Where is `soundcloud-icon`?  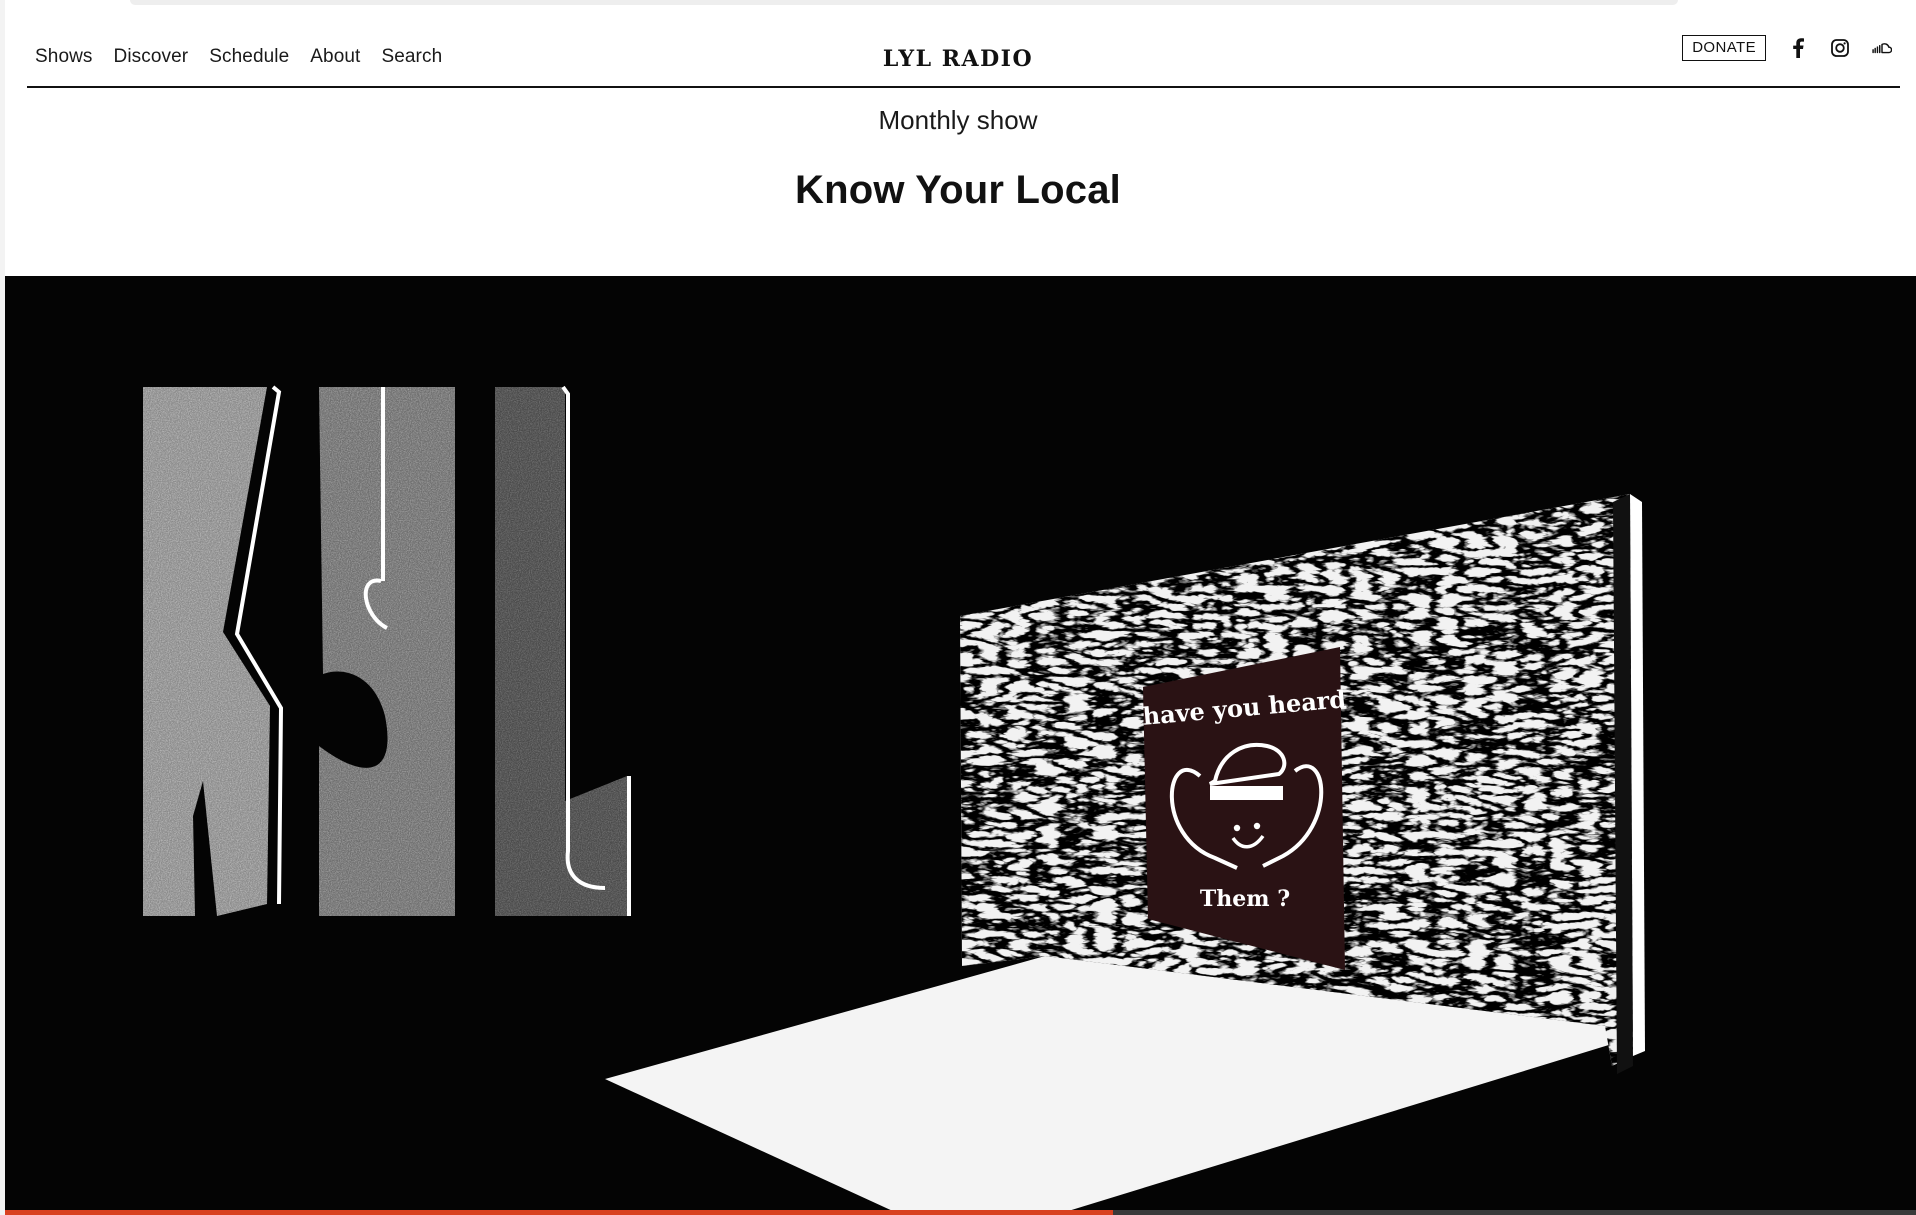
soundcloud-icon is located at coordinates (1882, 48).